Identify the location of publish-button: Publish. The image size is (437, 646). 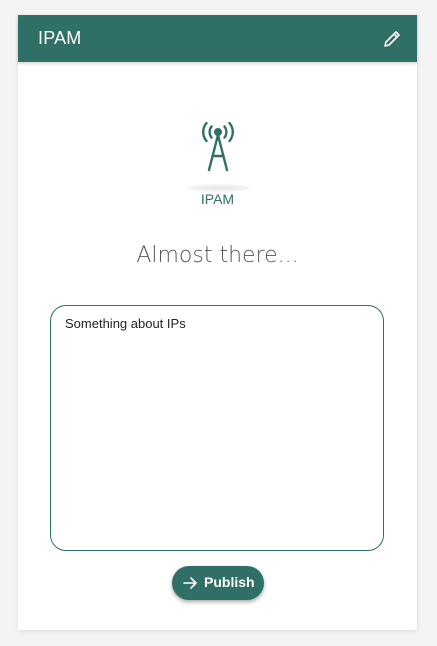
(218, 583).